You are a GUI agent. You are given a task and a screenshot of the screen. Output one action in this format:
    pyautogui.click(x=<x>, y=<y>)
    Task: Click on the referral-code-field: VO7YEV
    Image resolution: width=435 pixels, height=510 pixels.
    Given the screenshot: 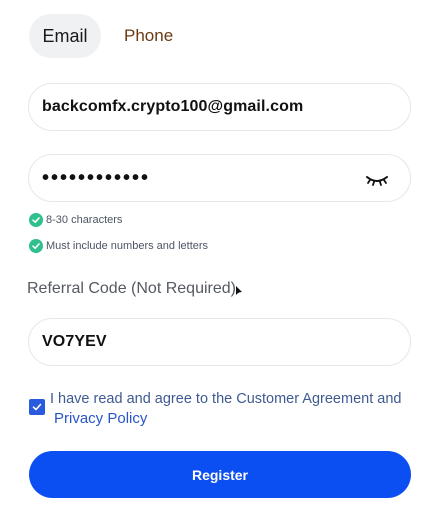 What is the action you would take?
    pyautogui.click(x=219, y=342)
    